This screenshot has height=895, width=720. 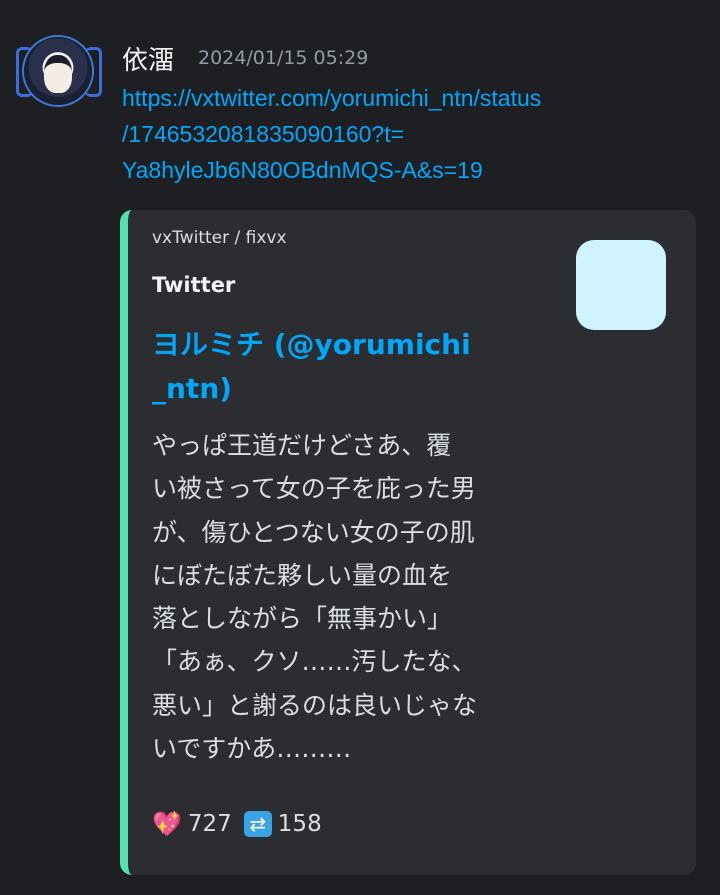 I want to click on embed-provider: vxTwitter / fixvx, so click(x=219, y=238).